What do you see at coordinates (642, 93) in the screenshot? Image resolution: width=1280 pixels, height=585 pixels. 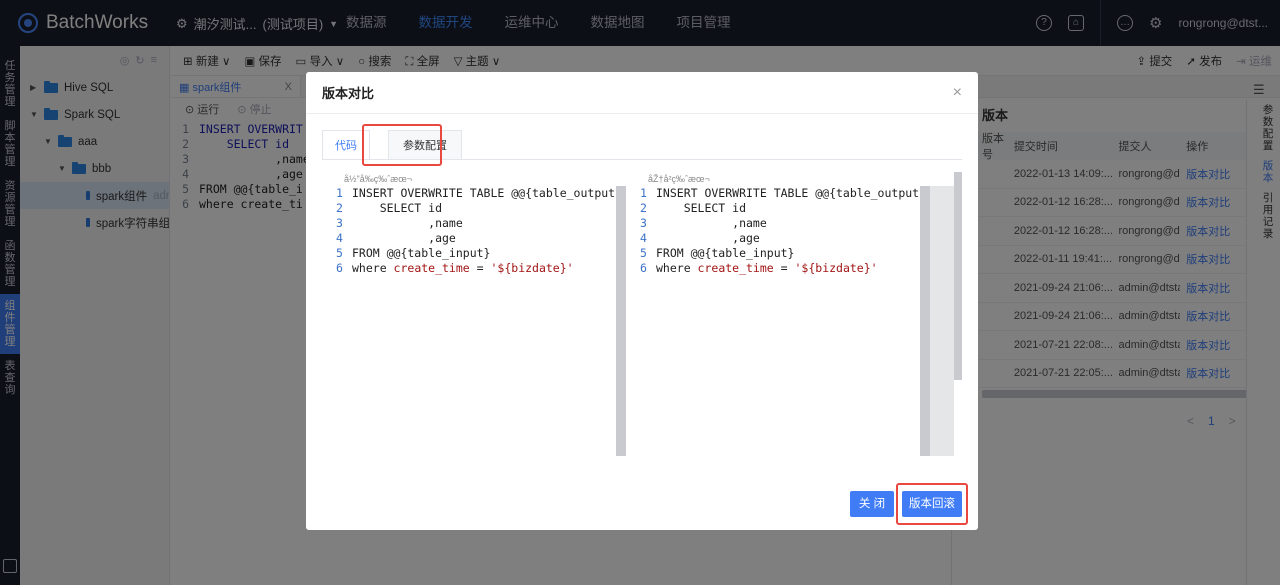 I see `modal-header: 版本对比 ×` at bounding box center [642, 93].